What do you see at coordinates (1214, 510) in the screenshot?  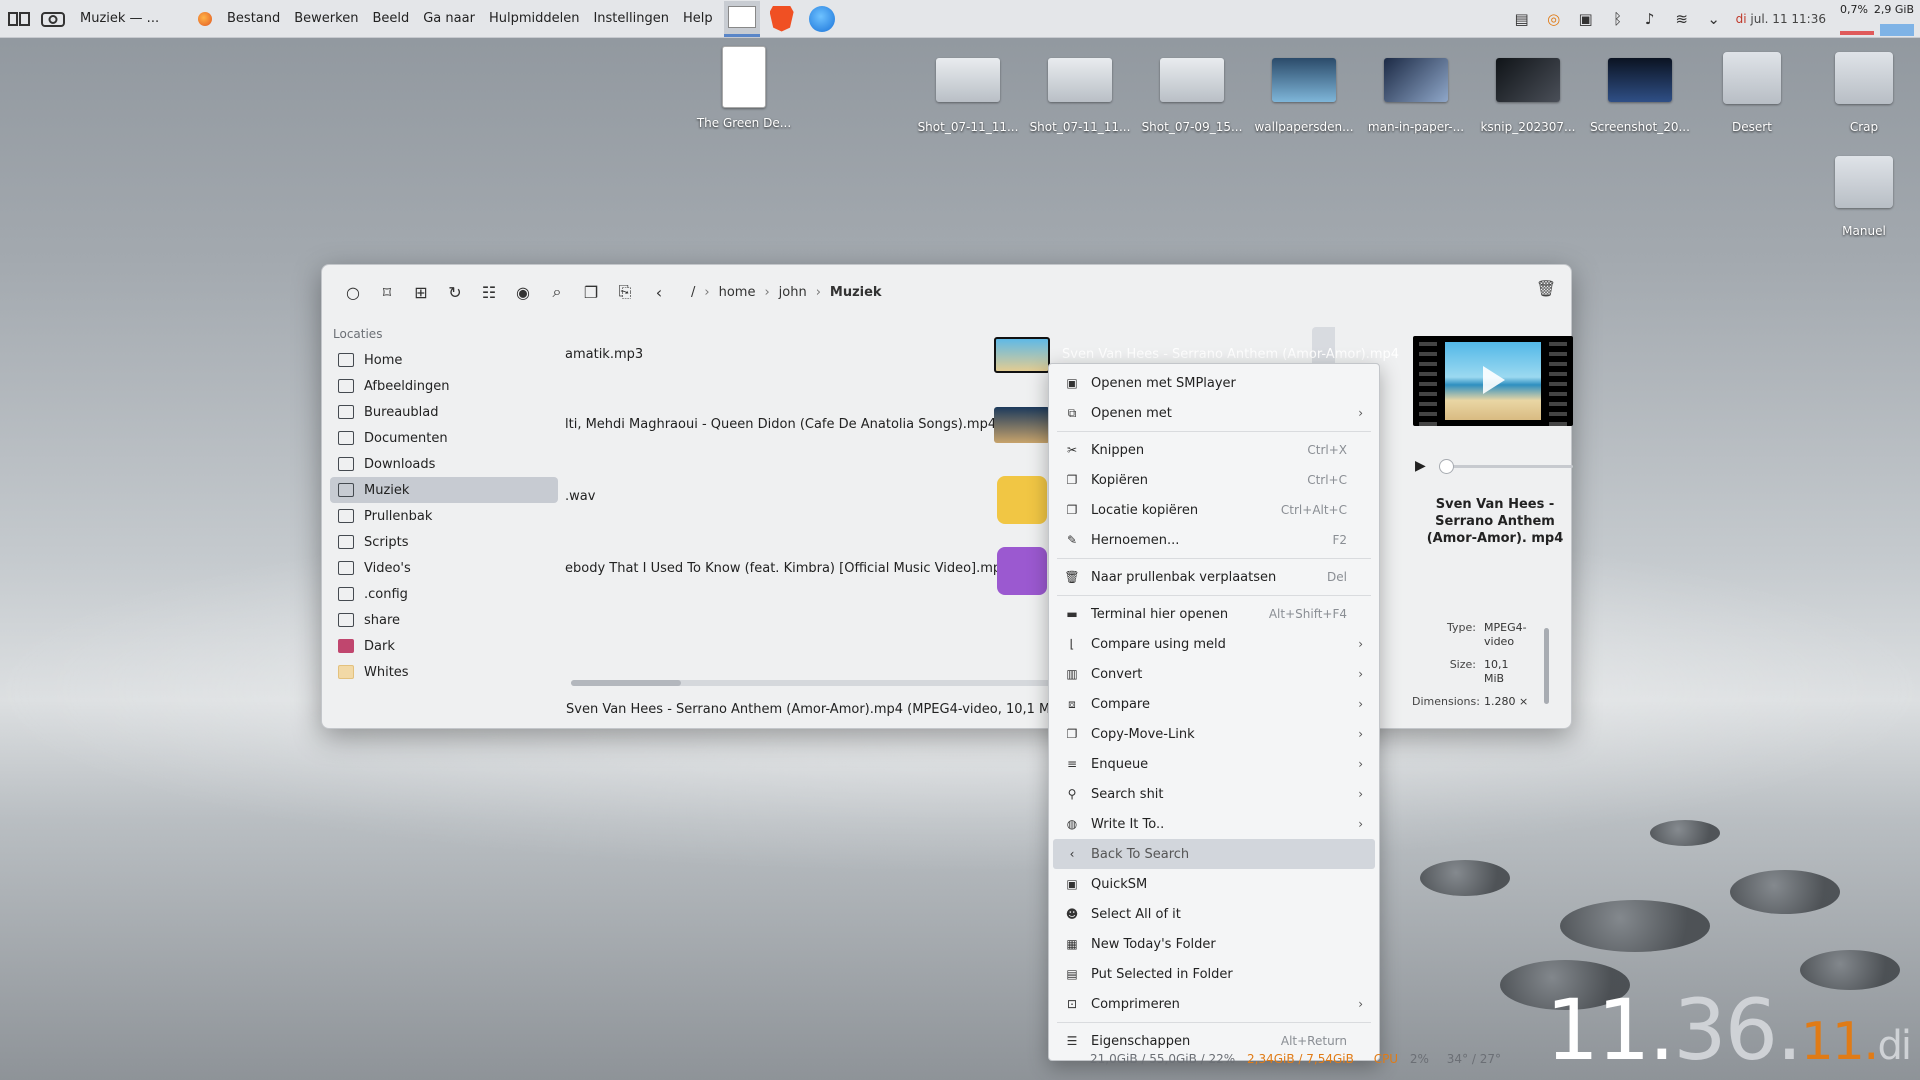 I see `menu-item-locatie-kopi-ren: ❐ Locatie kopiëren Ctrl+Alt+C` at bounding box center [1214, 510].